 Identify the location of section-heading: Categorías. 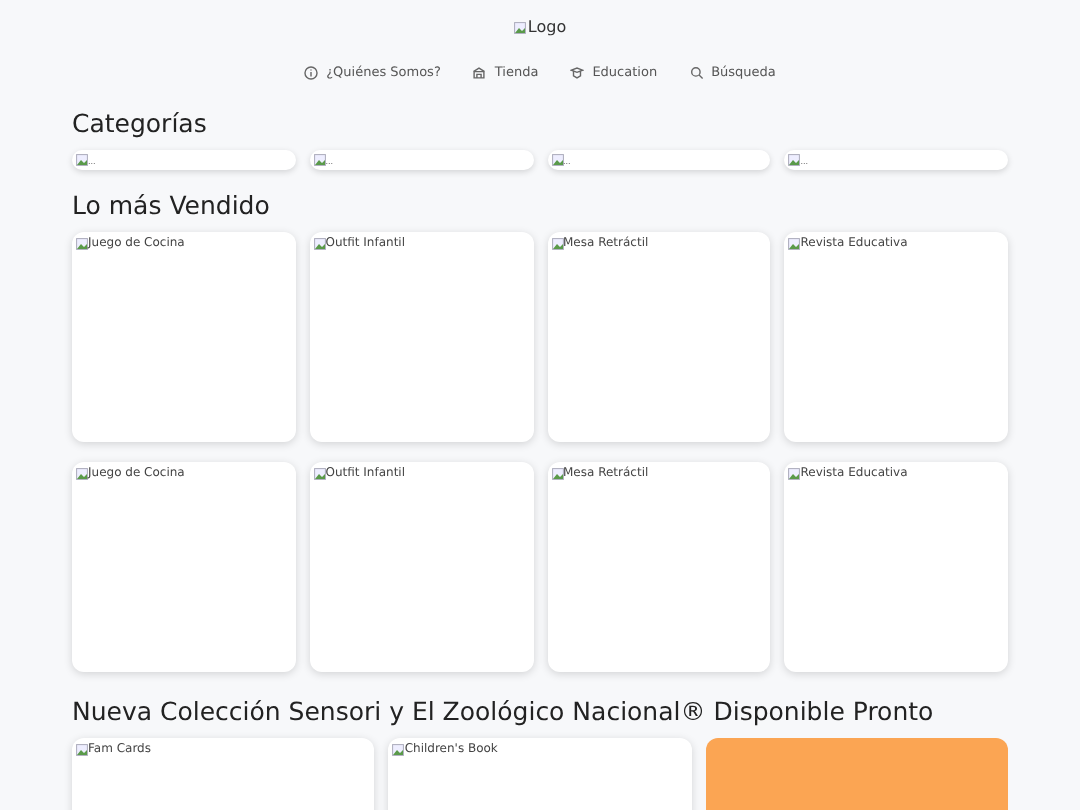
(140, 123).